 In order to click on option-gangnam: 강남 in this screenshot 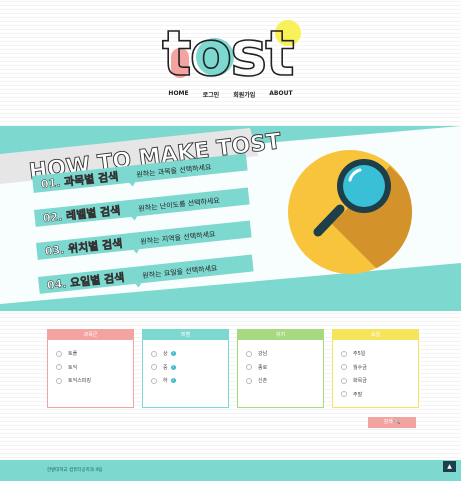, I will do `click(284, 354)`.